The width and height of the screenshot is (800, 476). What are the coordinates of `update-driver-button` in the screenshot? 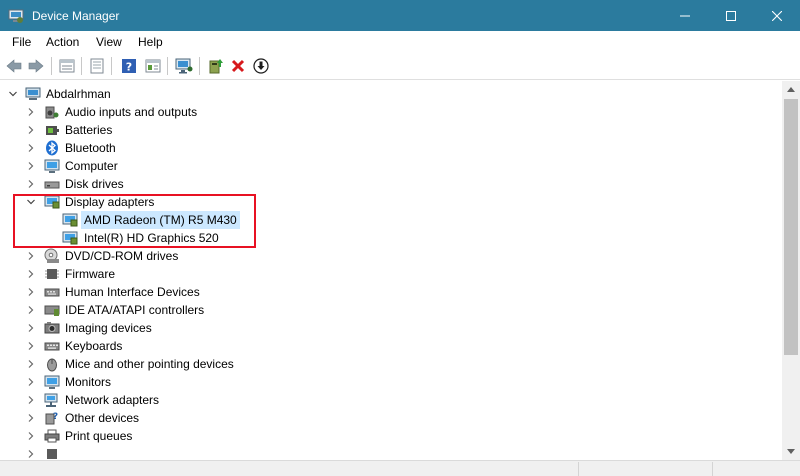 It's located at (216, 66).